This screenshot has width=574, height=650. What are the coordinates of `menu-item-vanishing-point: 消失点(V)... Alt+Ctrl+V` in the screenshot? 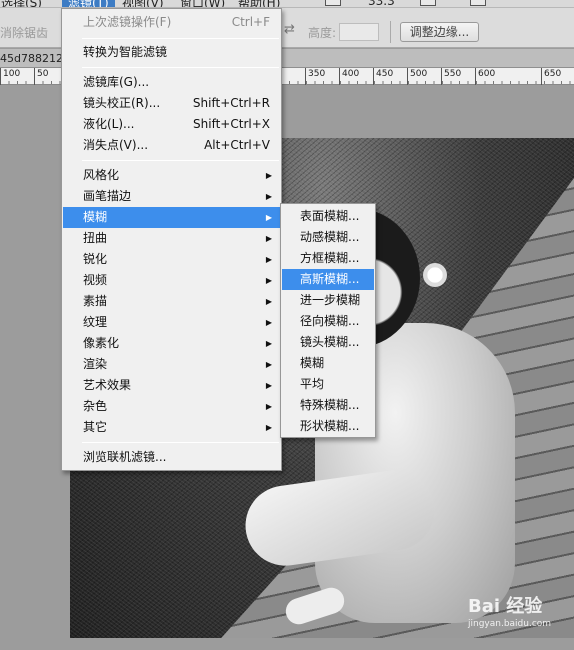 It's located at (171, 145).